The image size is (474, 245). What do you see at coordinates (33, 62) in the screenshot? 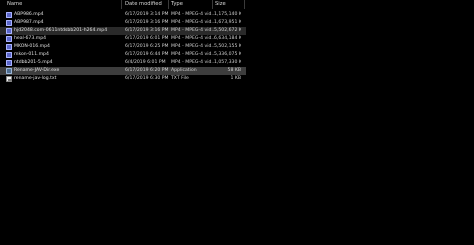
I see `file-name: ntdbb201-5.mp4` at bounding box center [33, 62].